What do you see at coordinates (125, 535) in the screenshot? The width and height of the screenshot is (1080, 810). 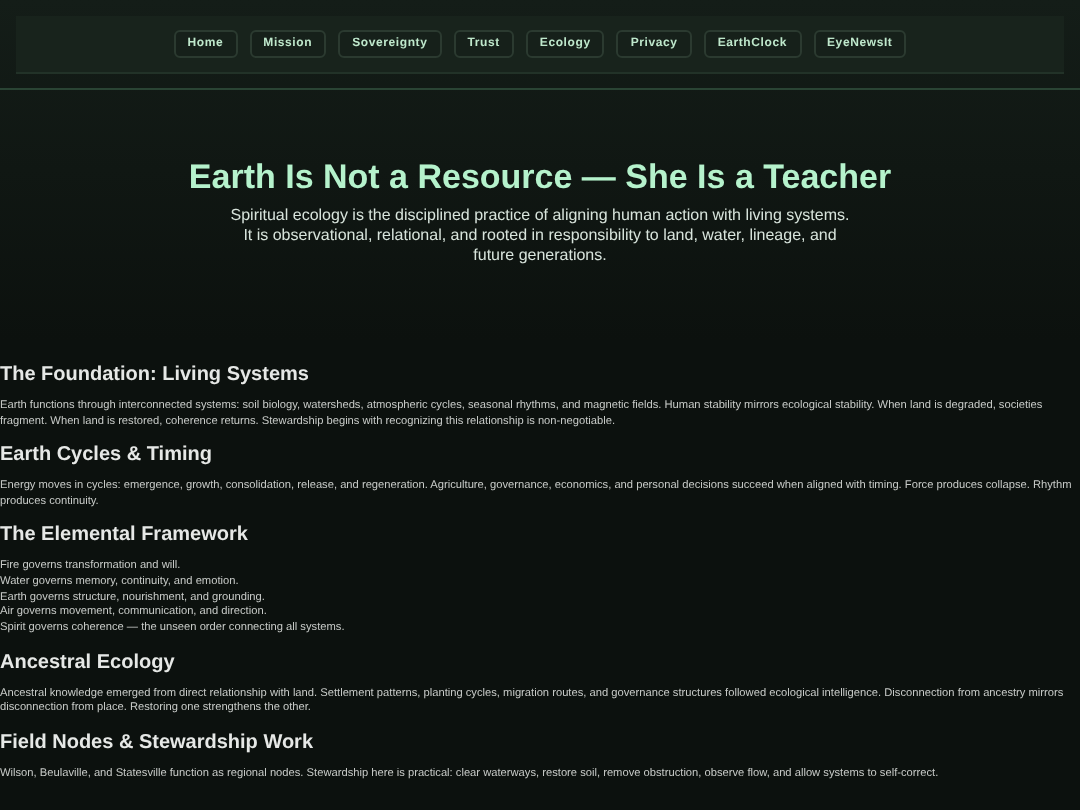 I see `section-heading: The Elemental Framework` at bounding box center [125, 535].